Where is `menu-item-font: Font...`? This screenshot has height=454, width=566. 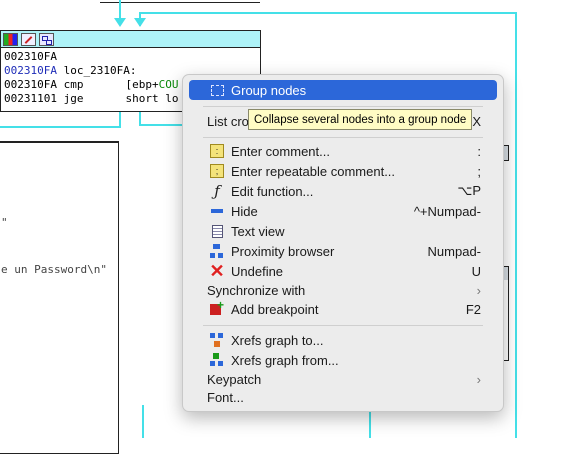 menu-item-font: Font... is located at coordinates (343, 397).